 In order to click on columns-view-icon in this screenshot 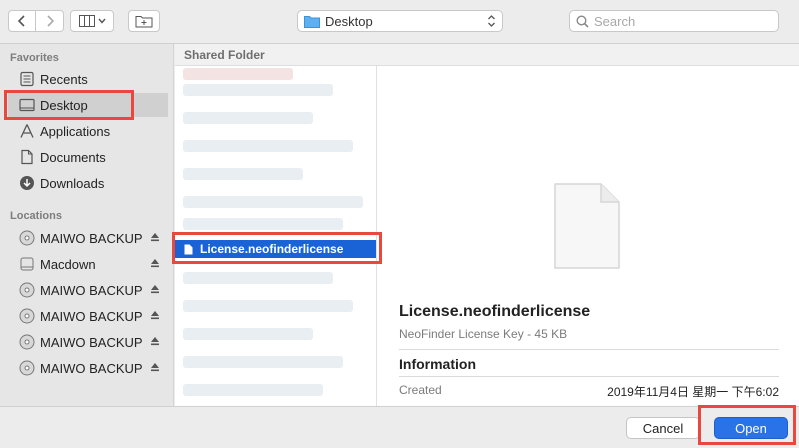, I will do `click(86, 21)`.